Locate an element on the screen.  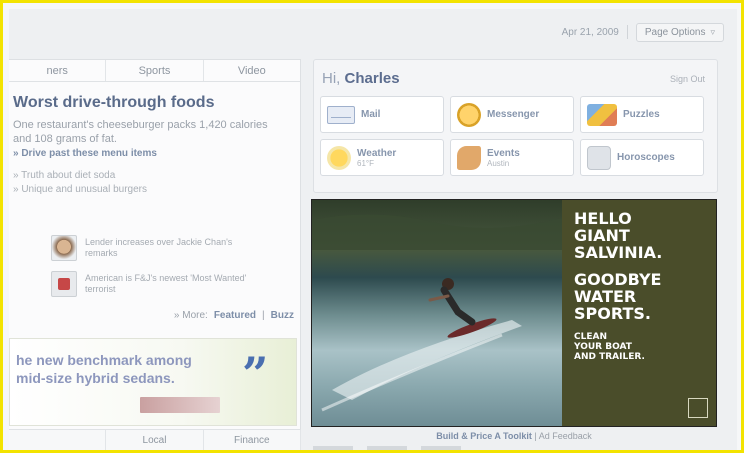
tab-sports: Sports is located at coordinates (155, 70).